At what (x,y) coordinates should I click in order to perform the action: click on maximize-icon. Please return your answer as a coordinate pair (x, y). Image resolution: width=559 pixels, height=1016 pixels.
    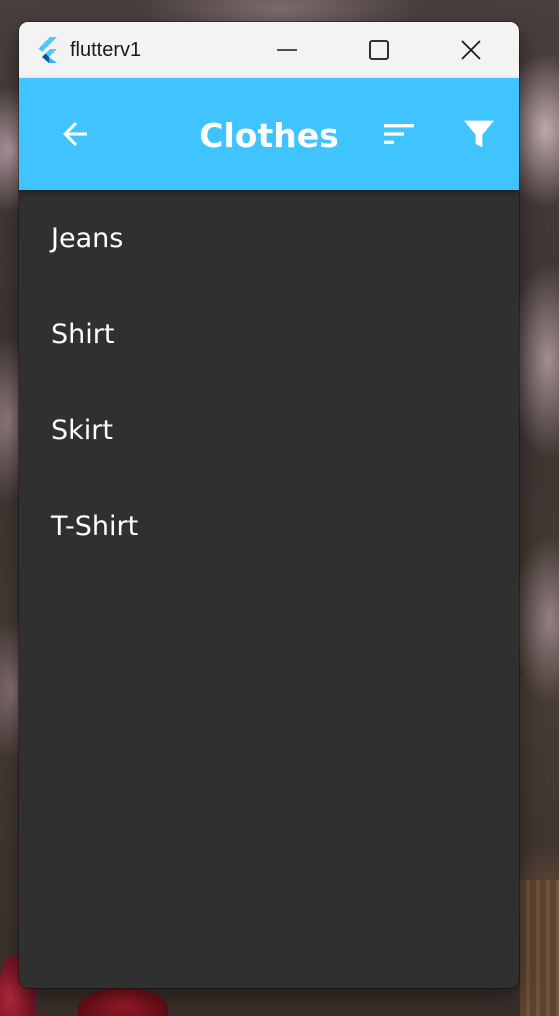
    Looking at the image, I should click on (379, 50).